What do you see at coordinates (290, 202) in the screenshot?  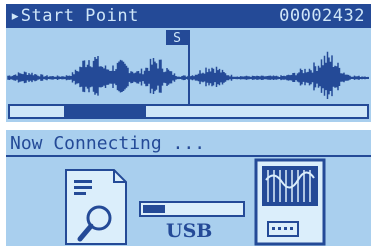 I see `memory-card-icon` at bounding box center [290, 202].